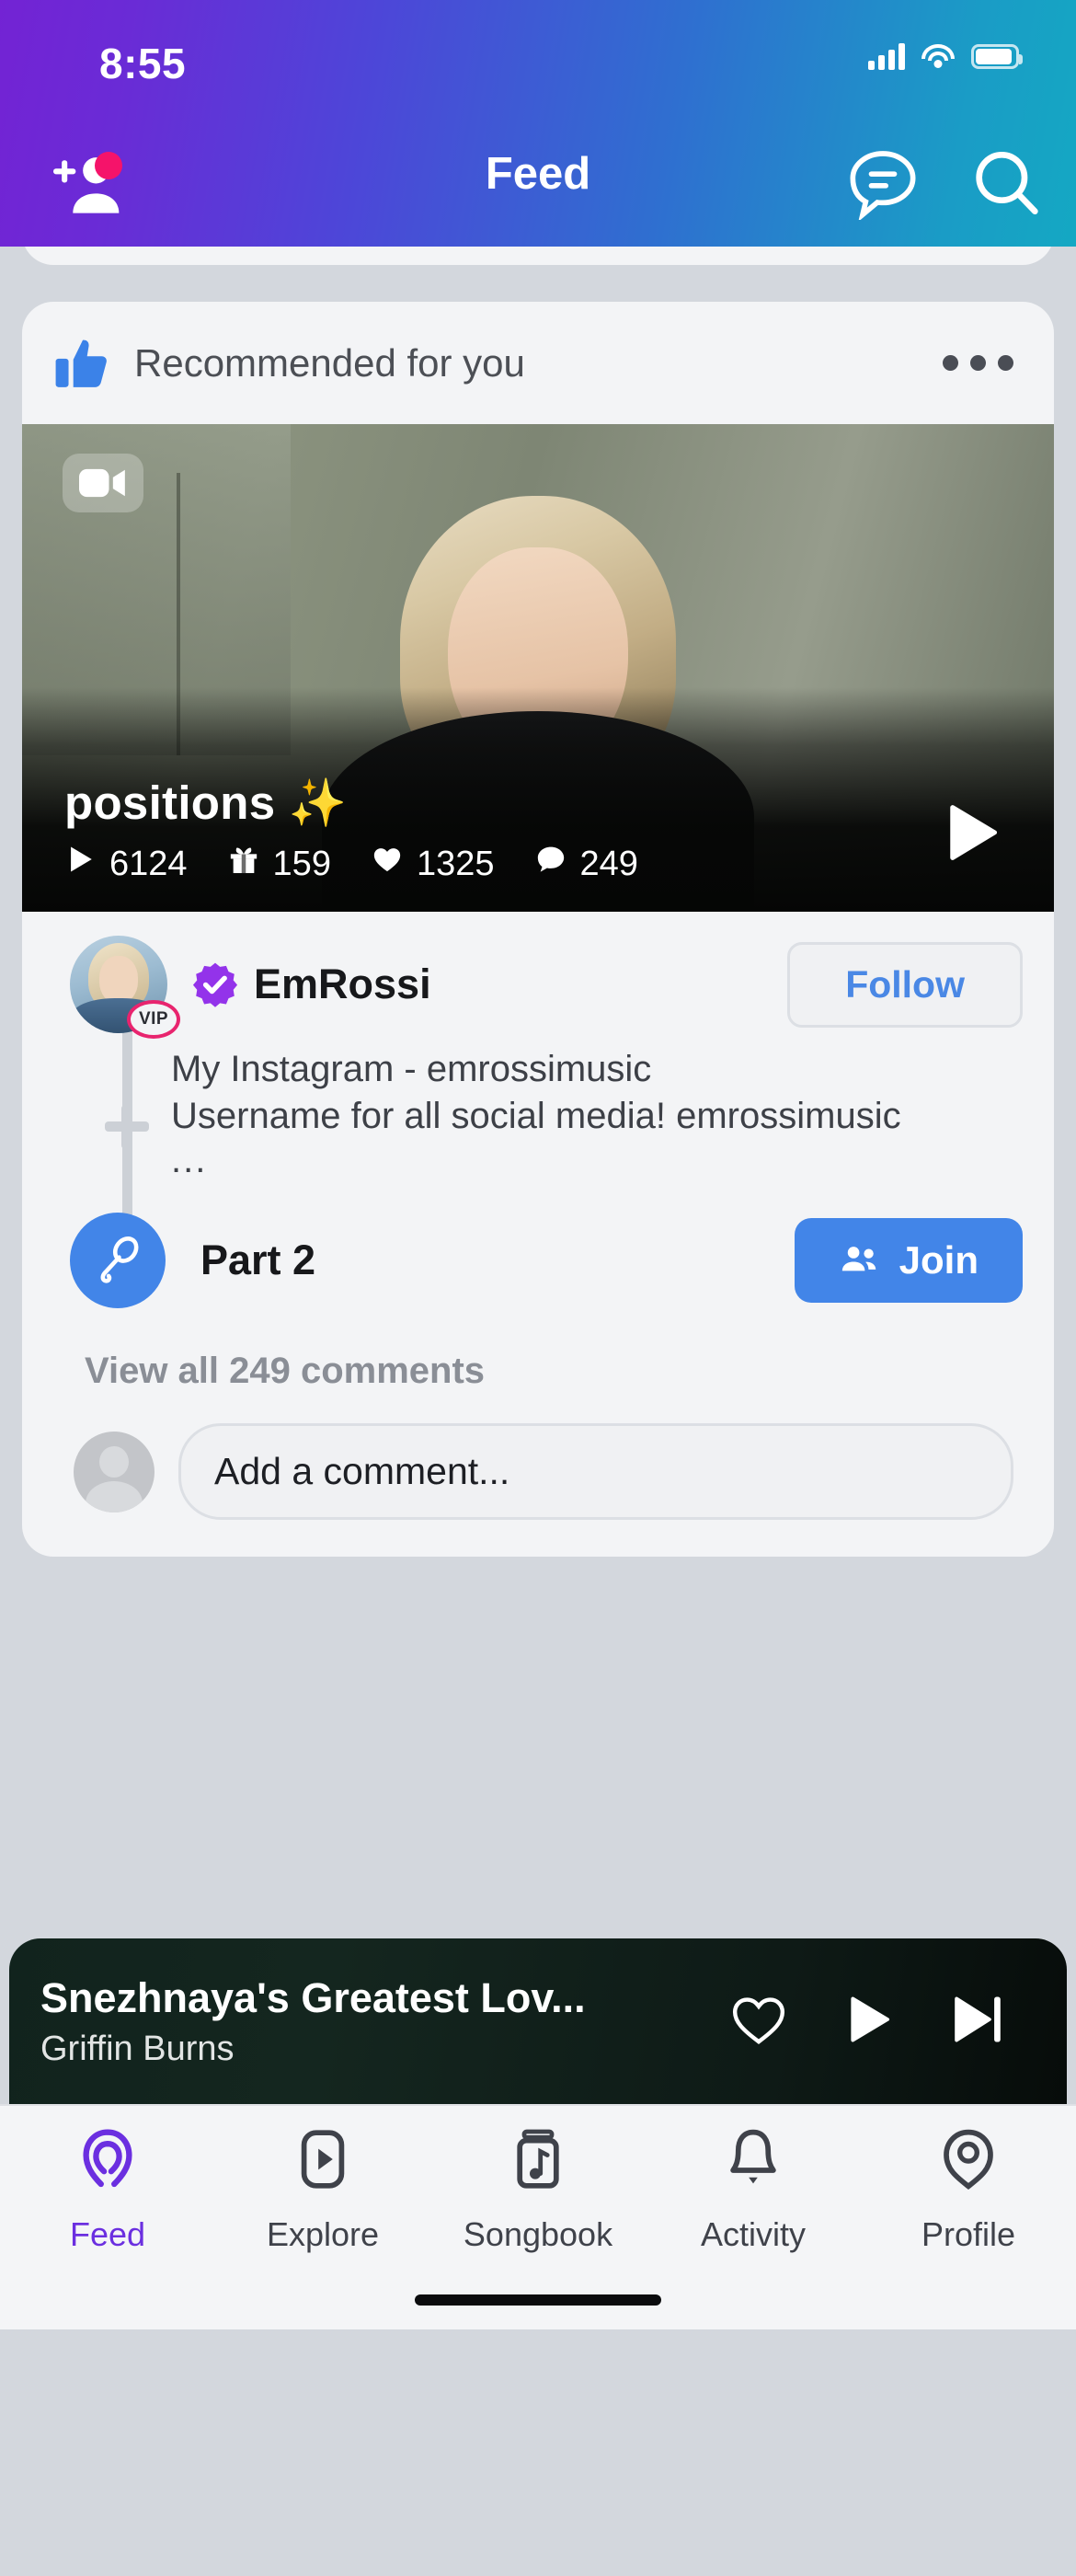 The image size is (1076, 2576). I want to click on tab-profile: Profile, so click(968, 2190).